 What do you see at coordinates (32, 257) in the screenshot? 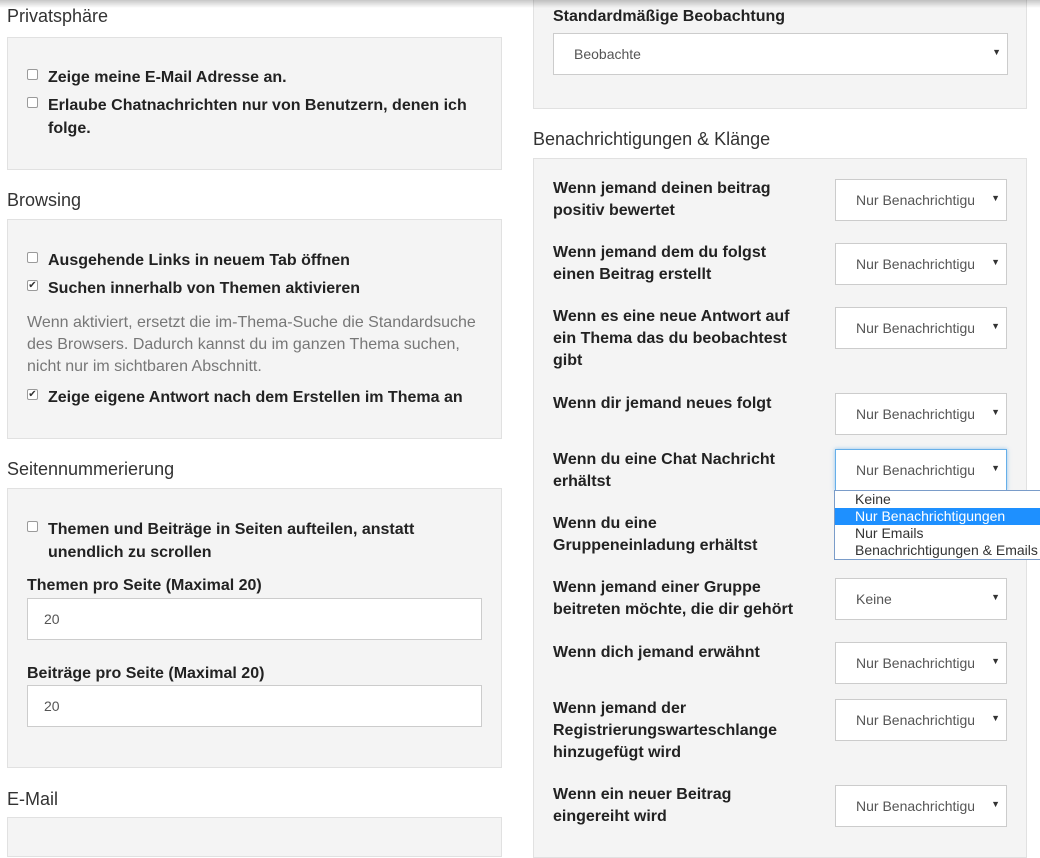
I see `new-tab-checkbox` at bounding box center [32, 257].